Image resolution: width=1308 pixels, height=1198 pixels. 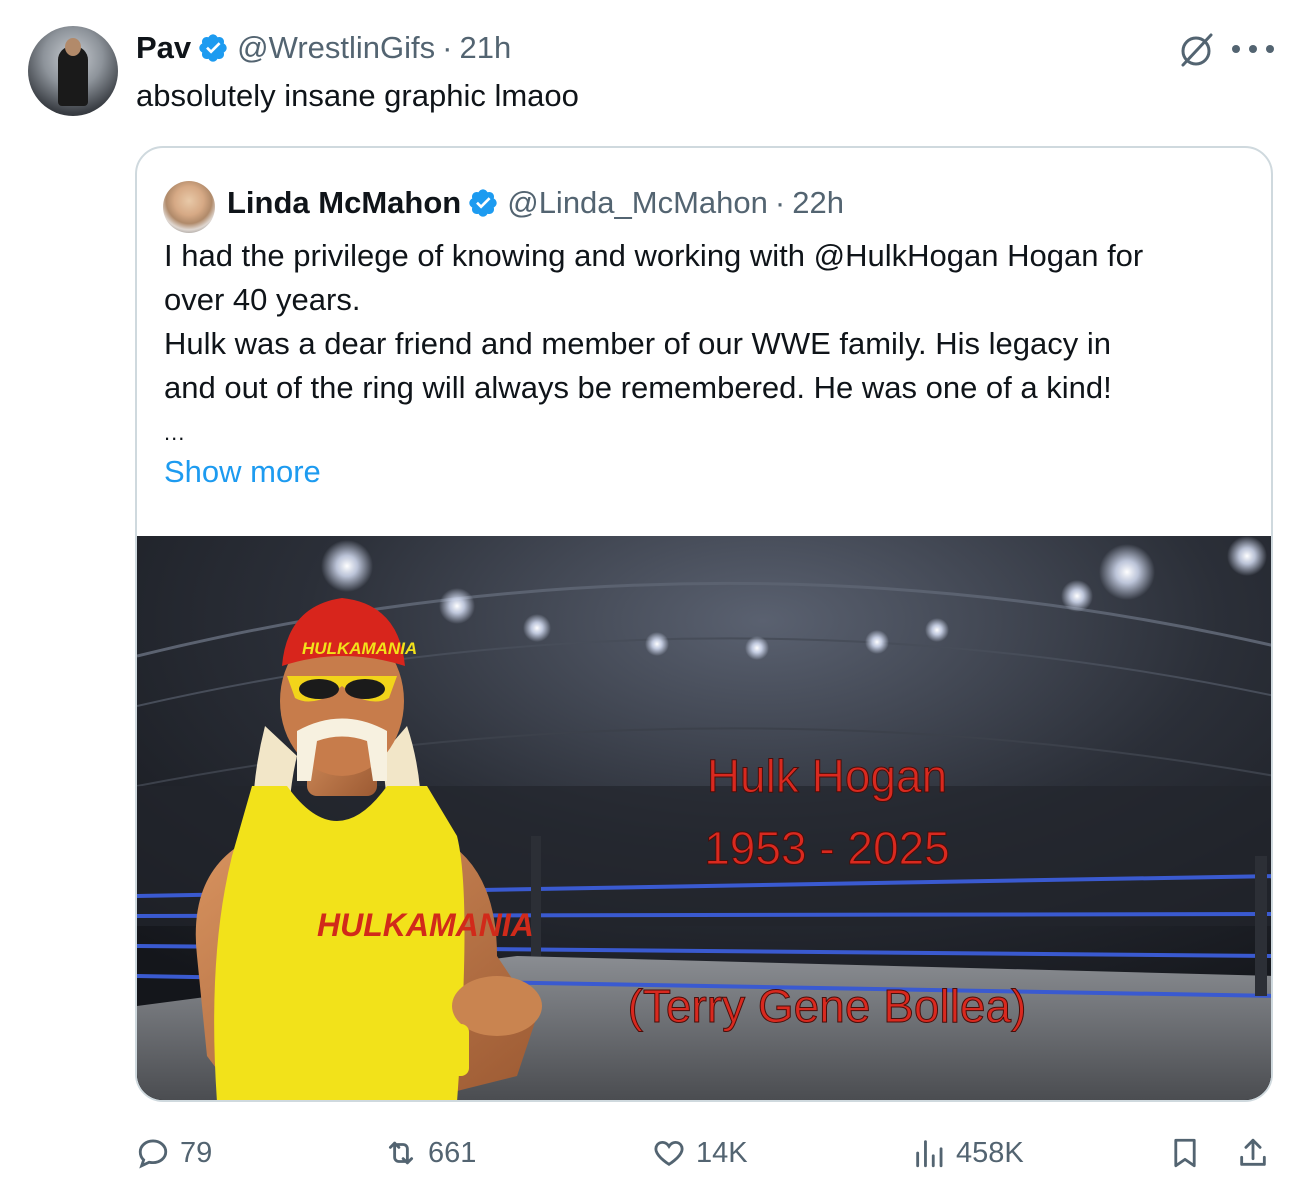 What do you see at coordinates (444, 1050) in the screenshot?
I see `wristband` at bounding box center [444, 1050].